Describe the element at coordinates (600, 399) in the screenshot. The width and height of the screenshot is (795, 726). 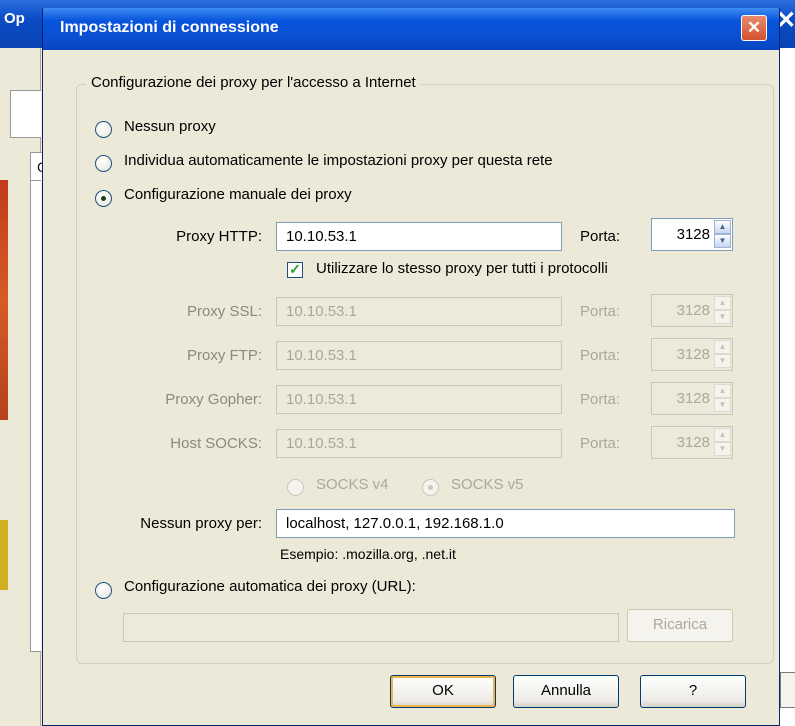
I see `proxy-gopher-port-label: Porta:` at that location.